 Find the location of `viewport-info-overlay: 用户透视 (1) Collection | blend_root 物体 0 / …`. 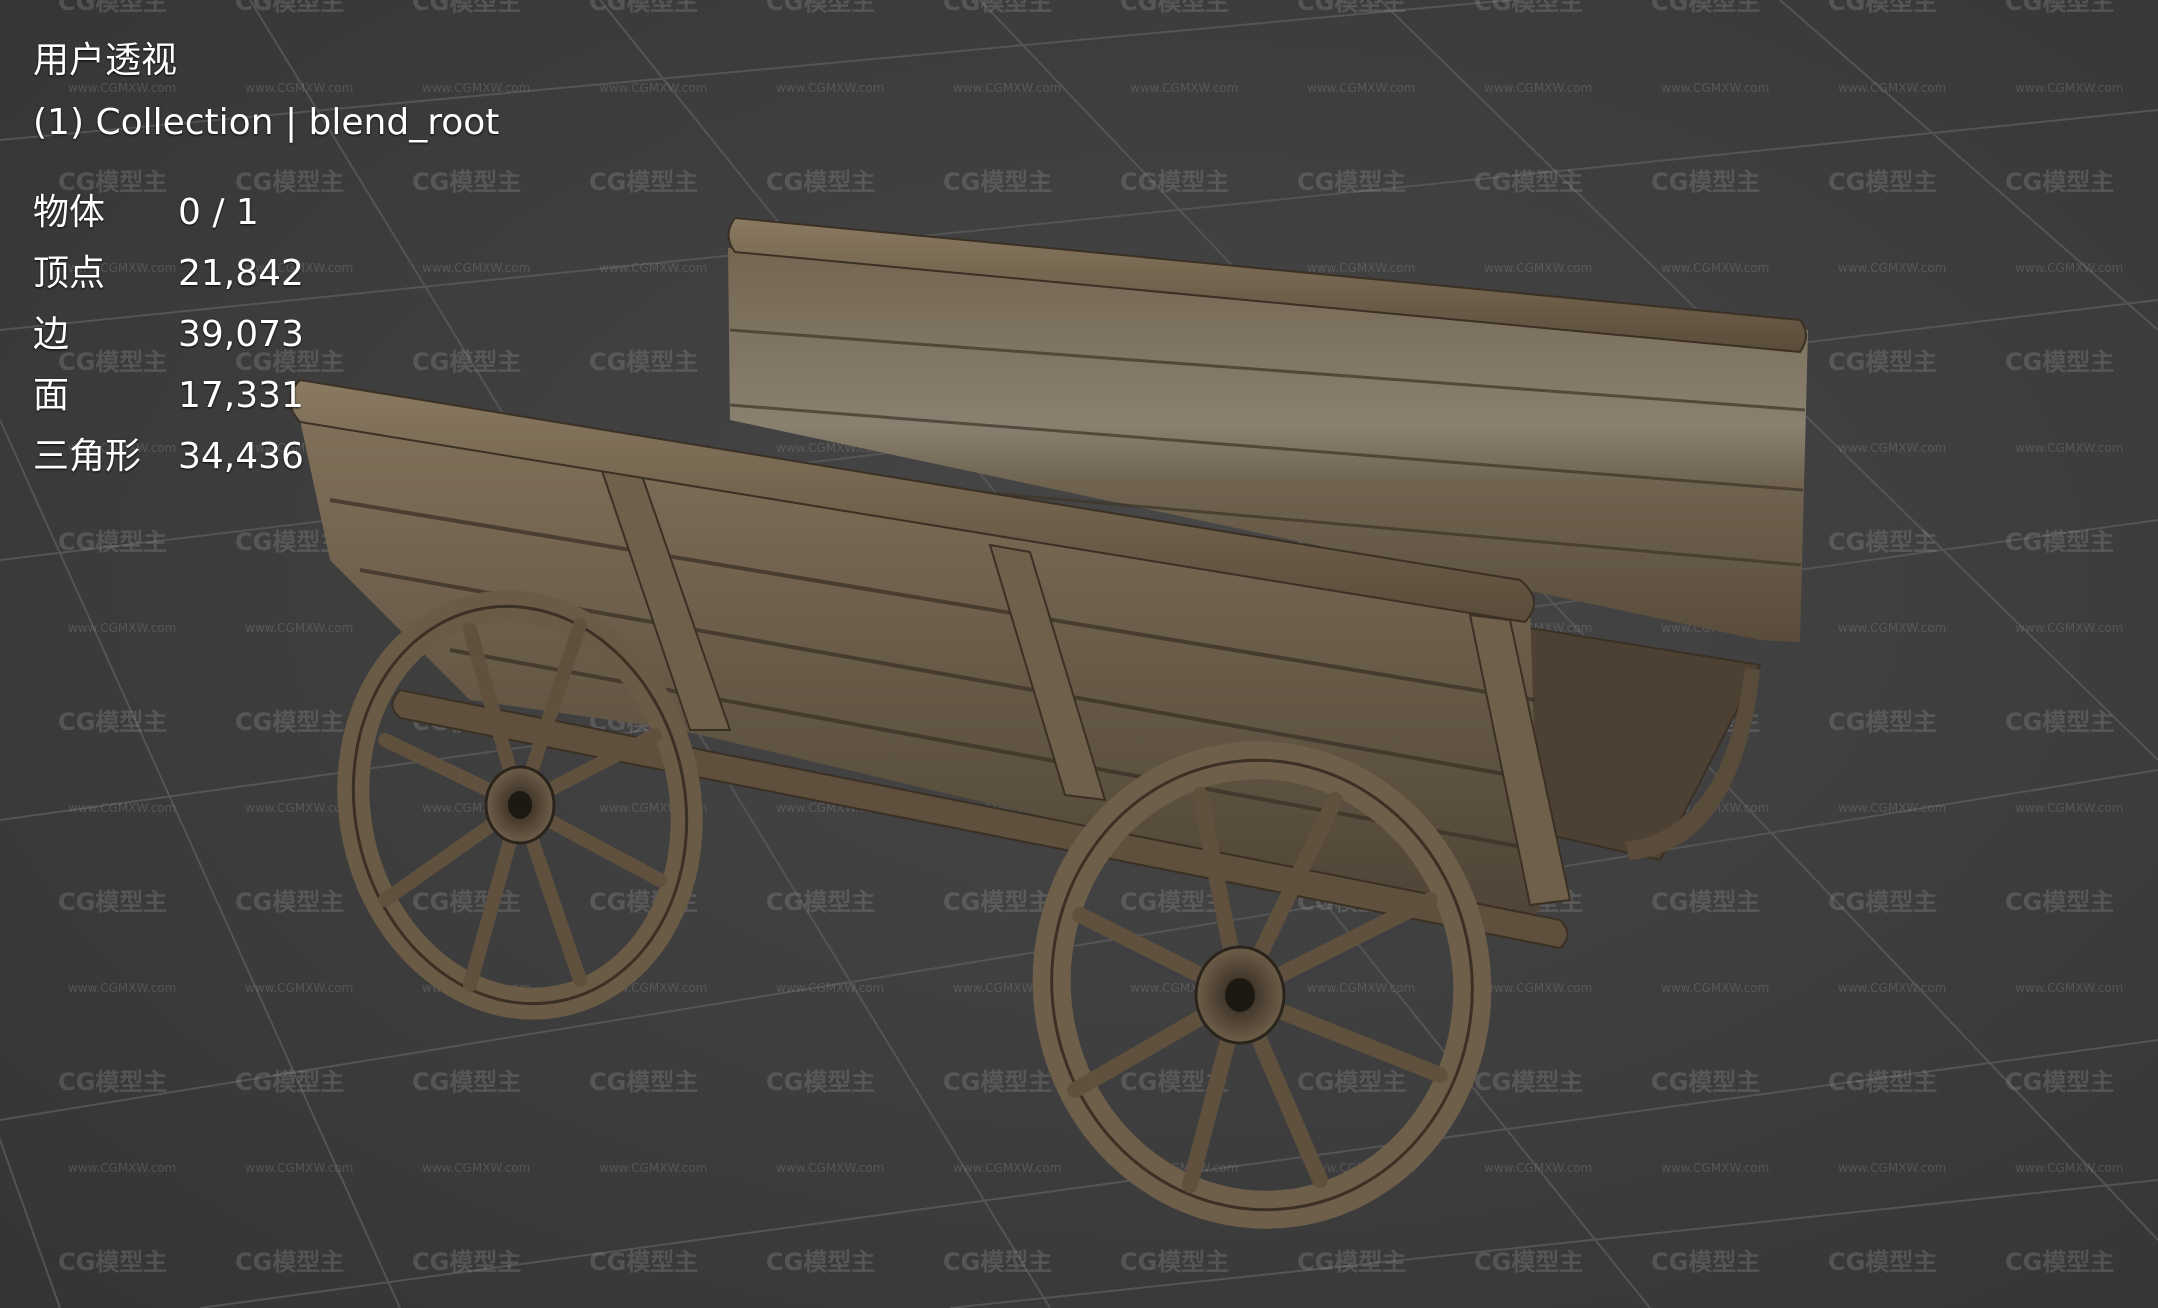

viewport-info-overlay: 用户透视 (1) Collection | blend_root 物体 0 / … is located at coordinates (266, 258).